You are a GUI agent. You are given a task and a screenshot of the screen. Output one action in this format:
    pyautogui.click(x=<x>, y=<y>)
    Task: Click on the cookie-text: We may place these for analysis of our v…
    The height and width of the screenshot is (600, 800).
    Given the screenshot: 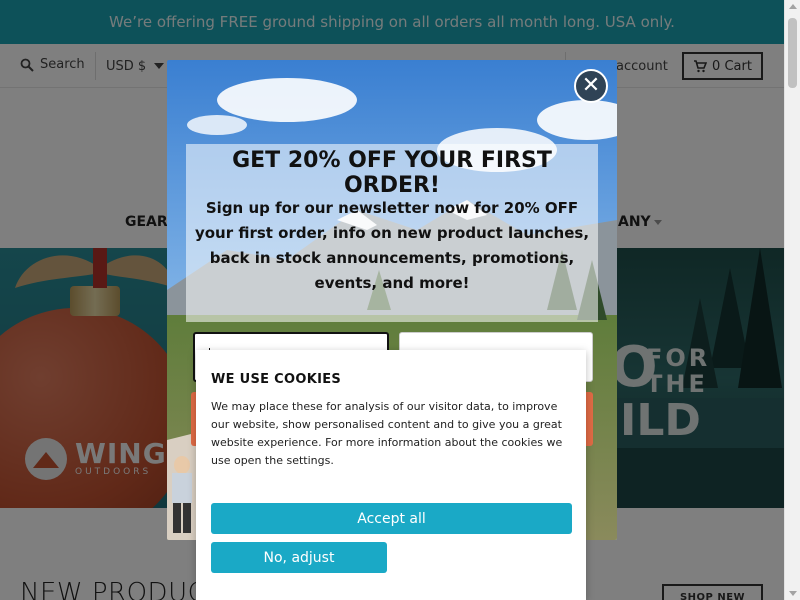 What is the action you would take?
    pyautogui.click(x=387, y=433)
    